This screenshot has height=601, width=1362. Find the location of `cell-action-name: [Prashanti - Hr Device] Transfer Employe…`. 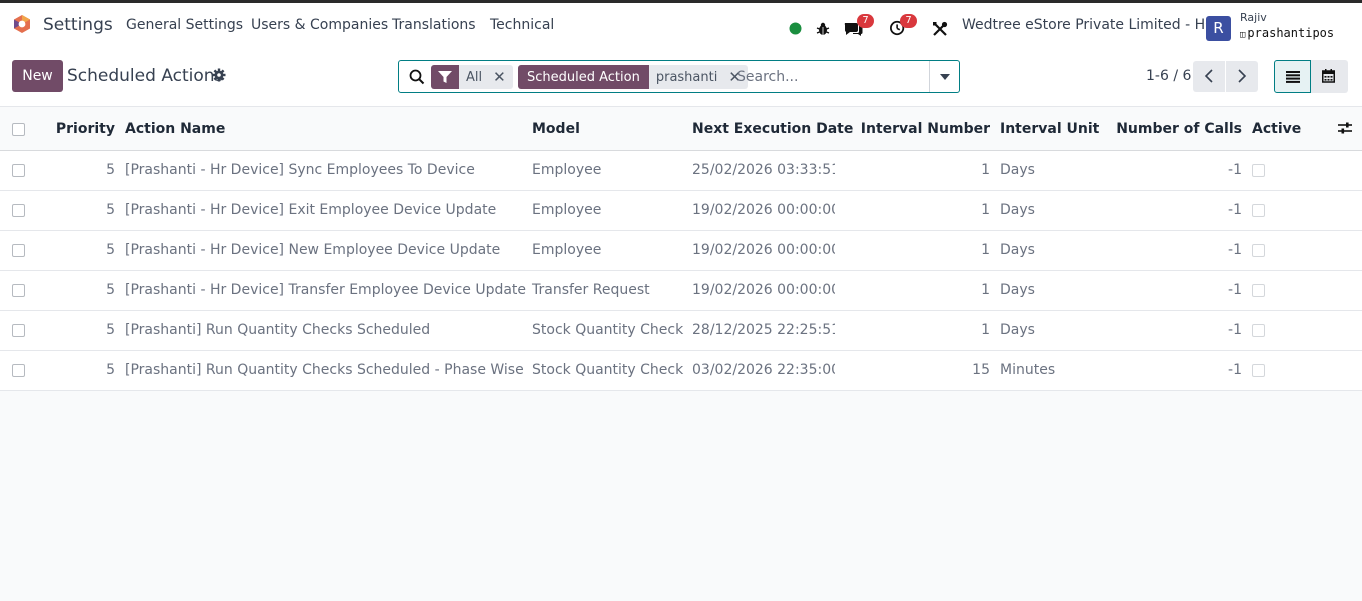

cell-action-name: [Prashanti - Hr Device] Transfer Employe… is located at coordinates (323, 290).